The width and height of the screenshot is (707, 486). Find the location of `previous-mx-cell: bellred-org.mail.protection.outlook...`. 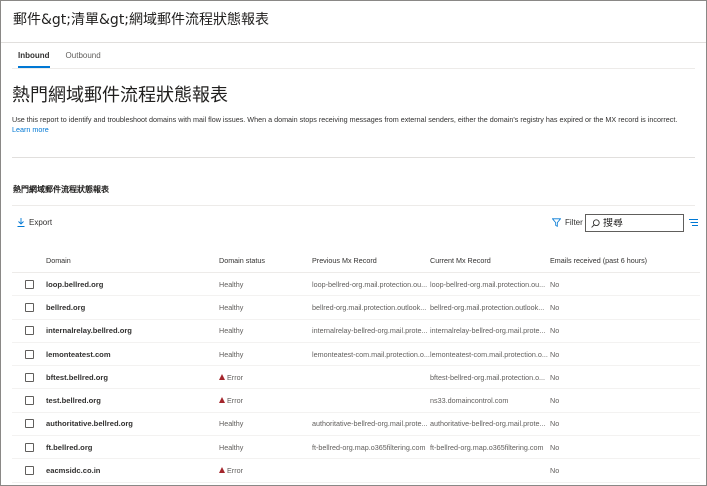

previous-mx-cell: bellred-org.mail.protection.outlook... is located at coordinates (369, 307).